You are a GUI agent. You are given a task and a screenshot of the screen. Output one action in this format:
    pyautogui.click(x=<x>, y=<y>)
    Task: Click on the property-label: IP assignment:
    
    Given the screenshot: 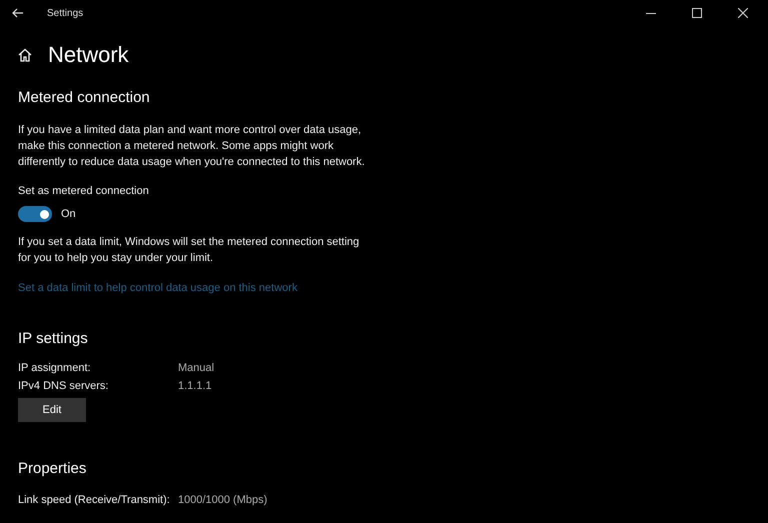 What is the action you would take?
    pyautogui.click(x=55, y=368)
    